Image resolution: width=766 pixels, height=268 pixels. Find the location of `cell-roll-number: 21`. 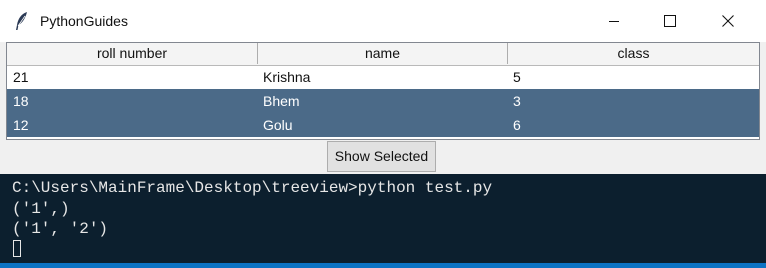

cell-roll-number: 21 is located at coordinates (21, 77).